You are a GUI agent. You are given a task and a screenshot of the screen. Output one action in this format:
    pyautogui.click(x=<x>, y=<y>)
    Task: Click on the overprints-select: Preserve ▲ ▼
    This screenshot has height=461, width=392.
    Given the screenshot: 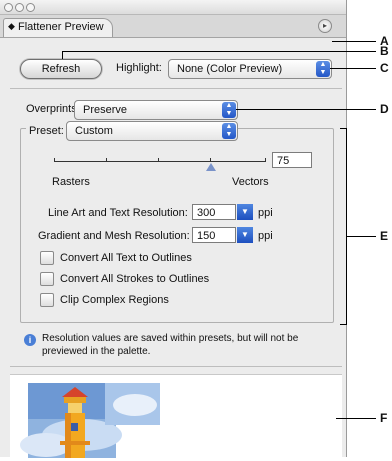 What is the action you would take?
    pyautogui.click(x=156, y=110)
    